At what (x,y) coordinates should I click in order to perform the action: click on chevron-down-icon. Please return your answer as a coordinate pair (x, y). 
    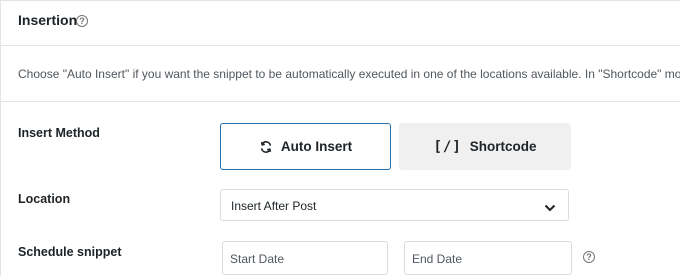
    Looking at the image, I should click on (550, 209).